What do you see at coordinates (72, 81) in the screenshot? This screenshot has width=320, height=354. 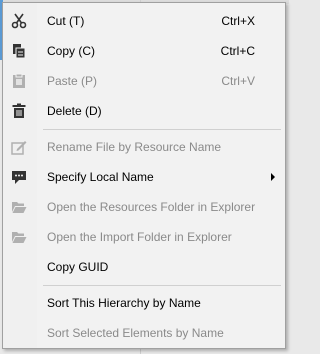 I see `menu-item-label: Paste (P)` at bounding box center [72, 81].